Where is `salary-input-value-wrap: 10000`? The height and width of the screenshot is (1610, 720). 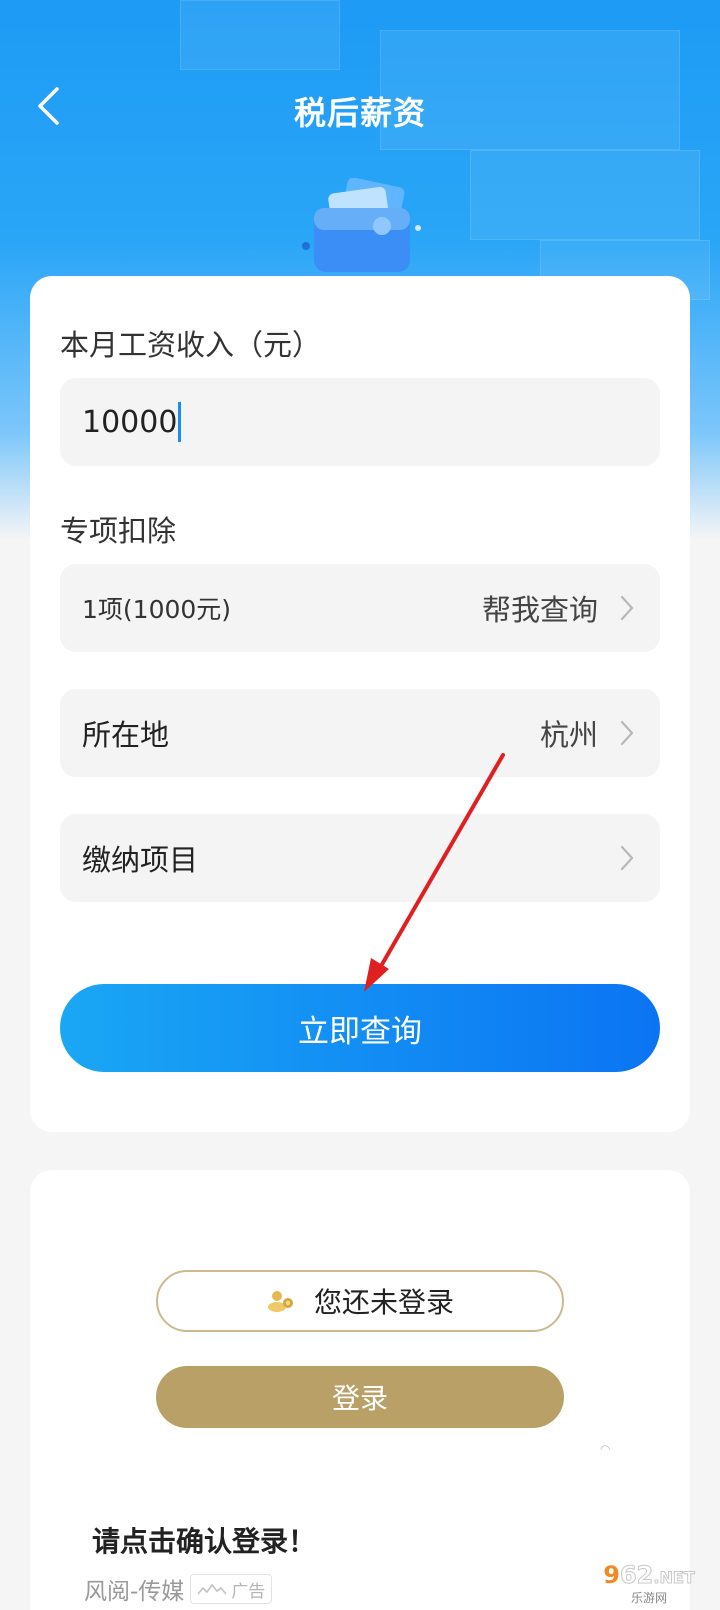
salary-input-value-wrap: 10000 is located at coordinates (132, 422).